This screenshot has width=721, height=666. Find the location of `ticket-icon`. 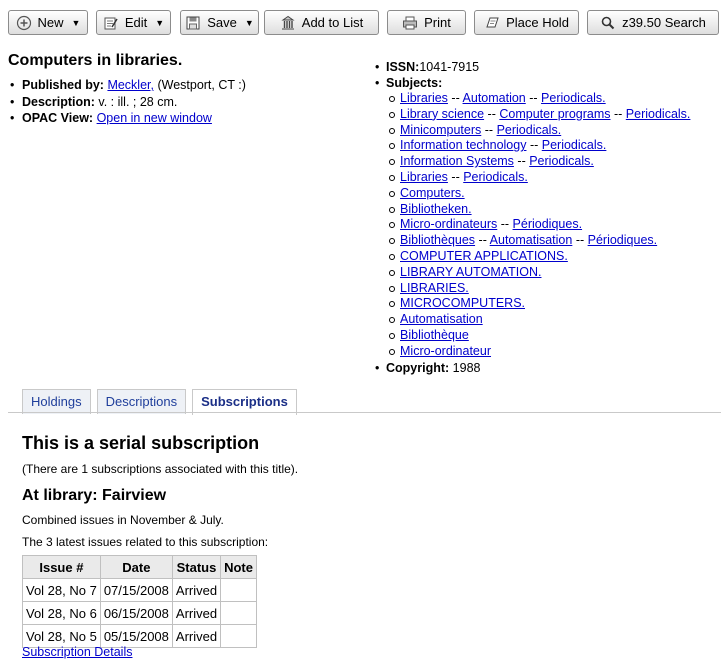

ticket-icon is located at coordinates (492, 23).